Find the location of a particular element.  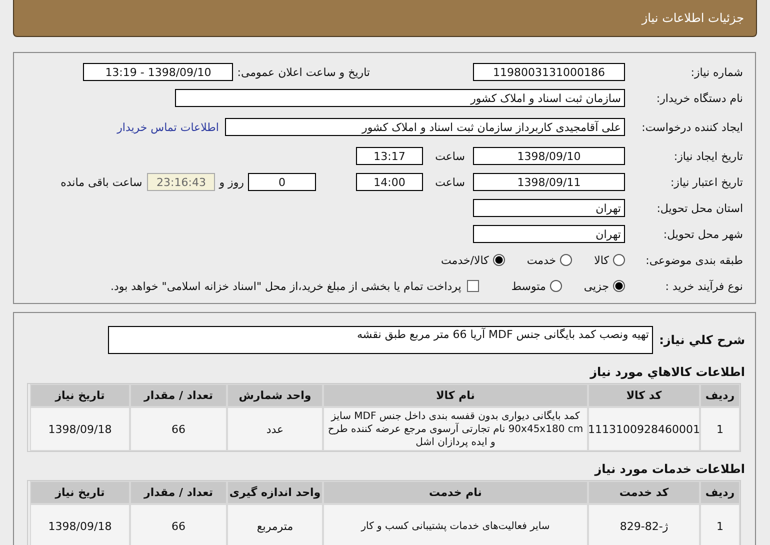

time-field: 13:17 is located at coordinates (389, 156).